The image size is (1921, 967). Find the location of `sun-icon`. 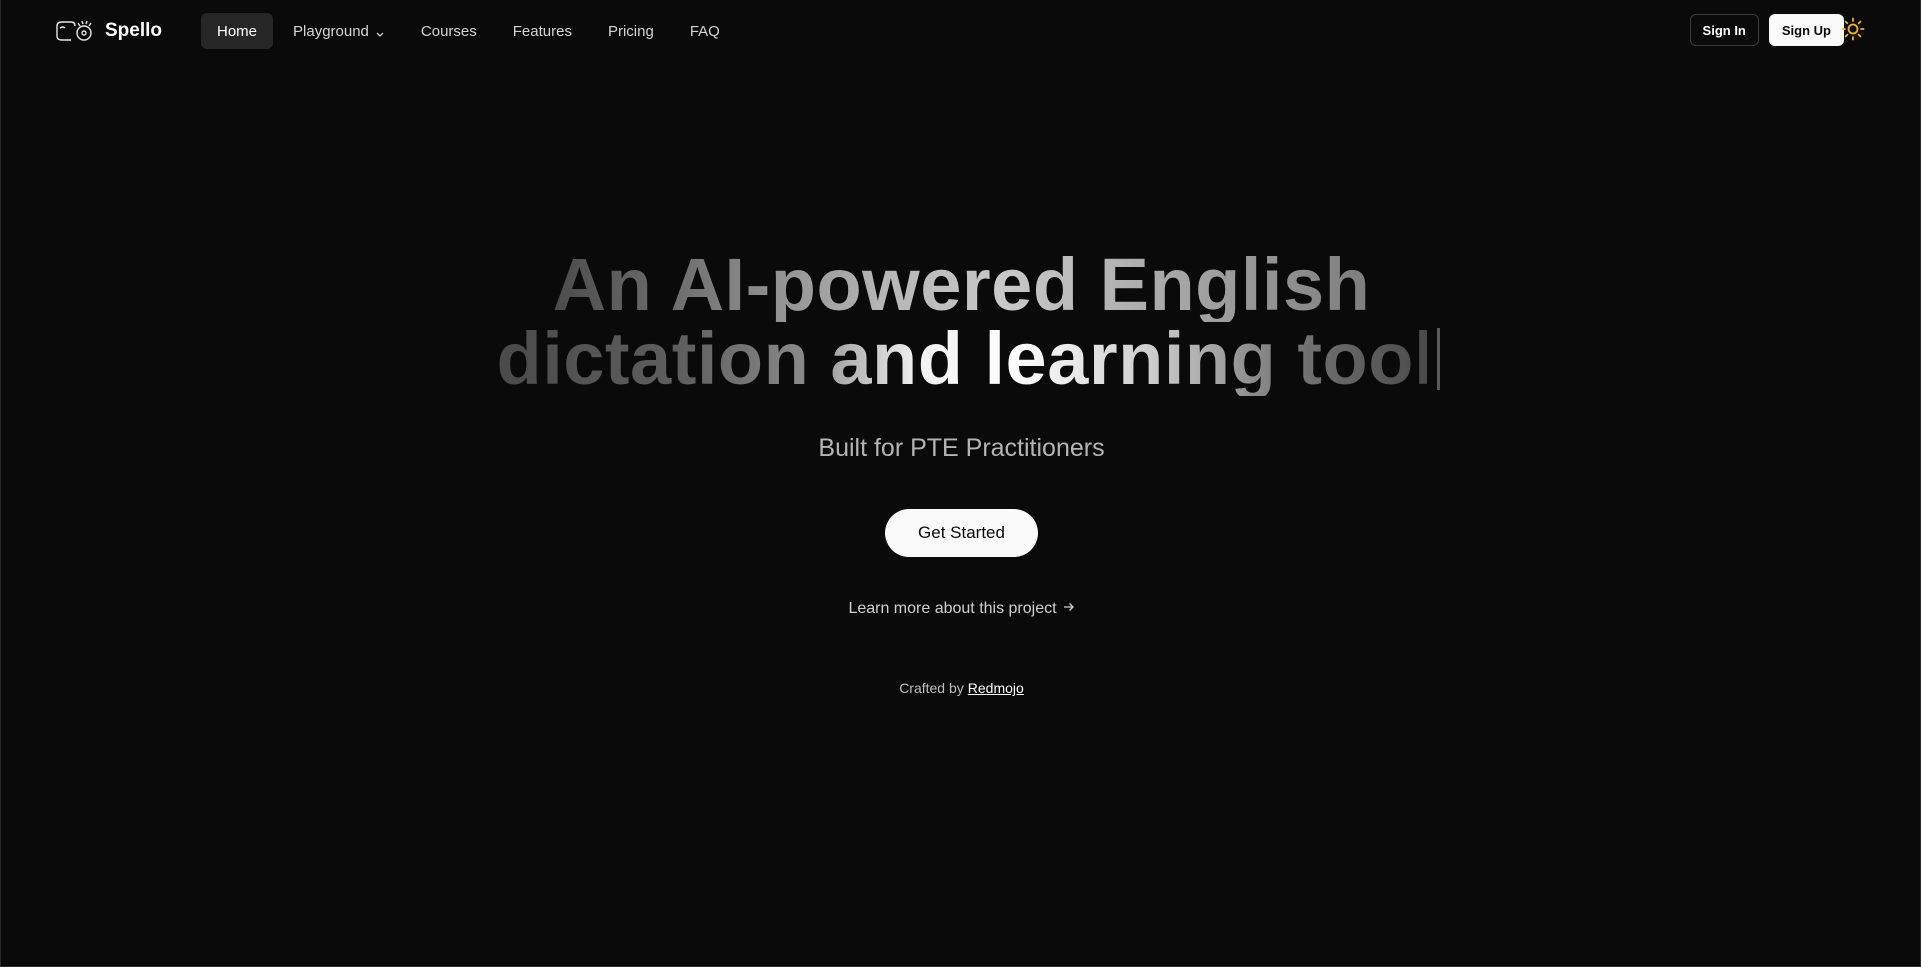

sun-icon is located at coordinates (1853, 31).